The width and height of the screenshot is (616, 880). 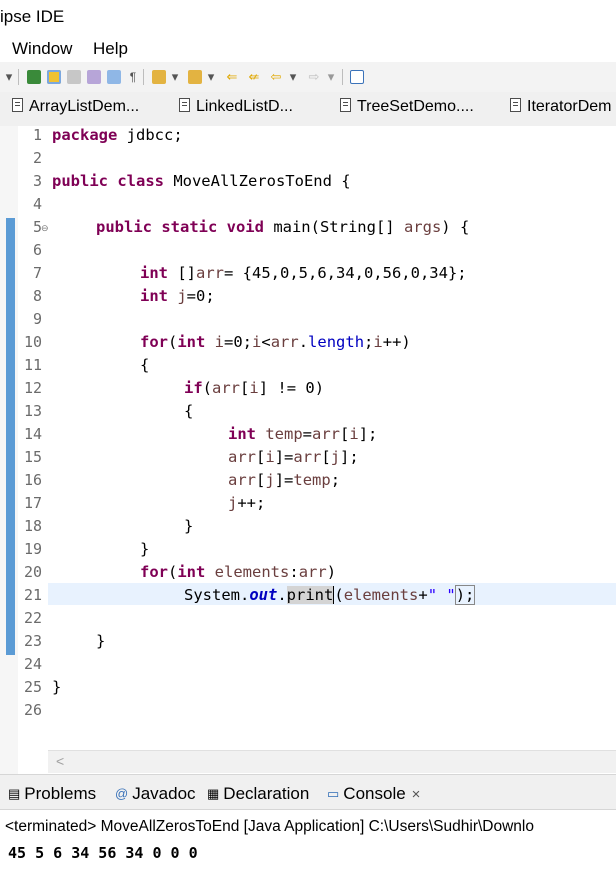 I want to click on toggle-breadcrumb-icon, so click(x=34, y=77).